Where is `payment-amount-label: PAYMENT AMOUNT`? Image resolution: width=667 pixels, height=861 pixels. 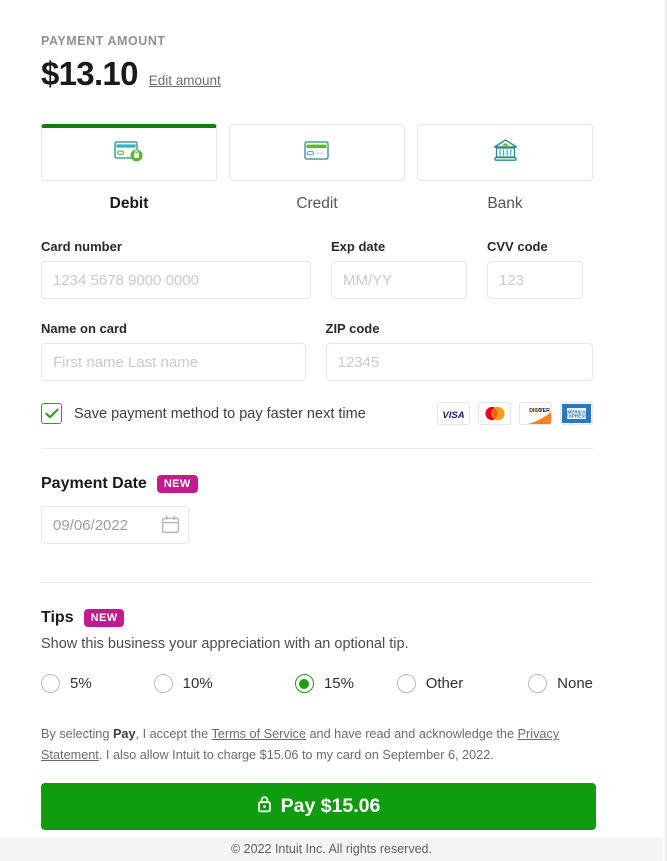
payment-amount-label: PAYMENT AMOUNT is located at coordinates (103, 41).